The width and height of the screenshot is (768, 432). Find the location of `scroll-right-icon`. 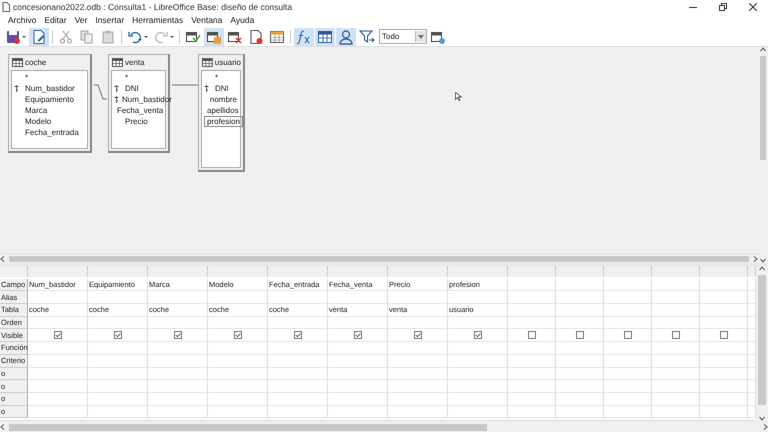

scroll-right-icon is located at coordinates (755, 259).